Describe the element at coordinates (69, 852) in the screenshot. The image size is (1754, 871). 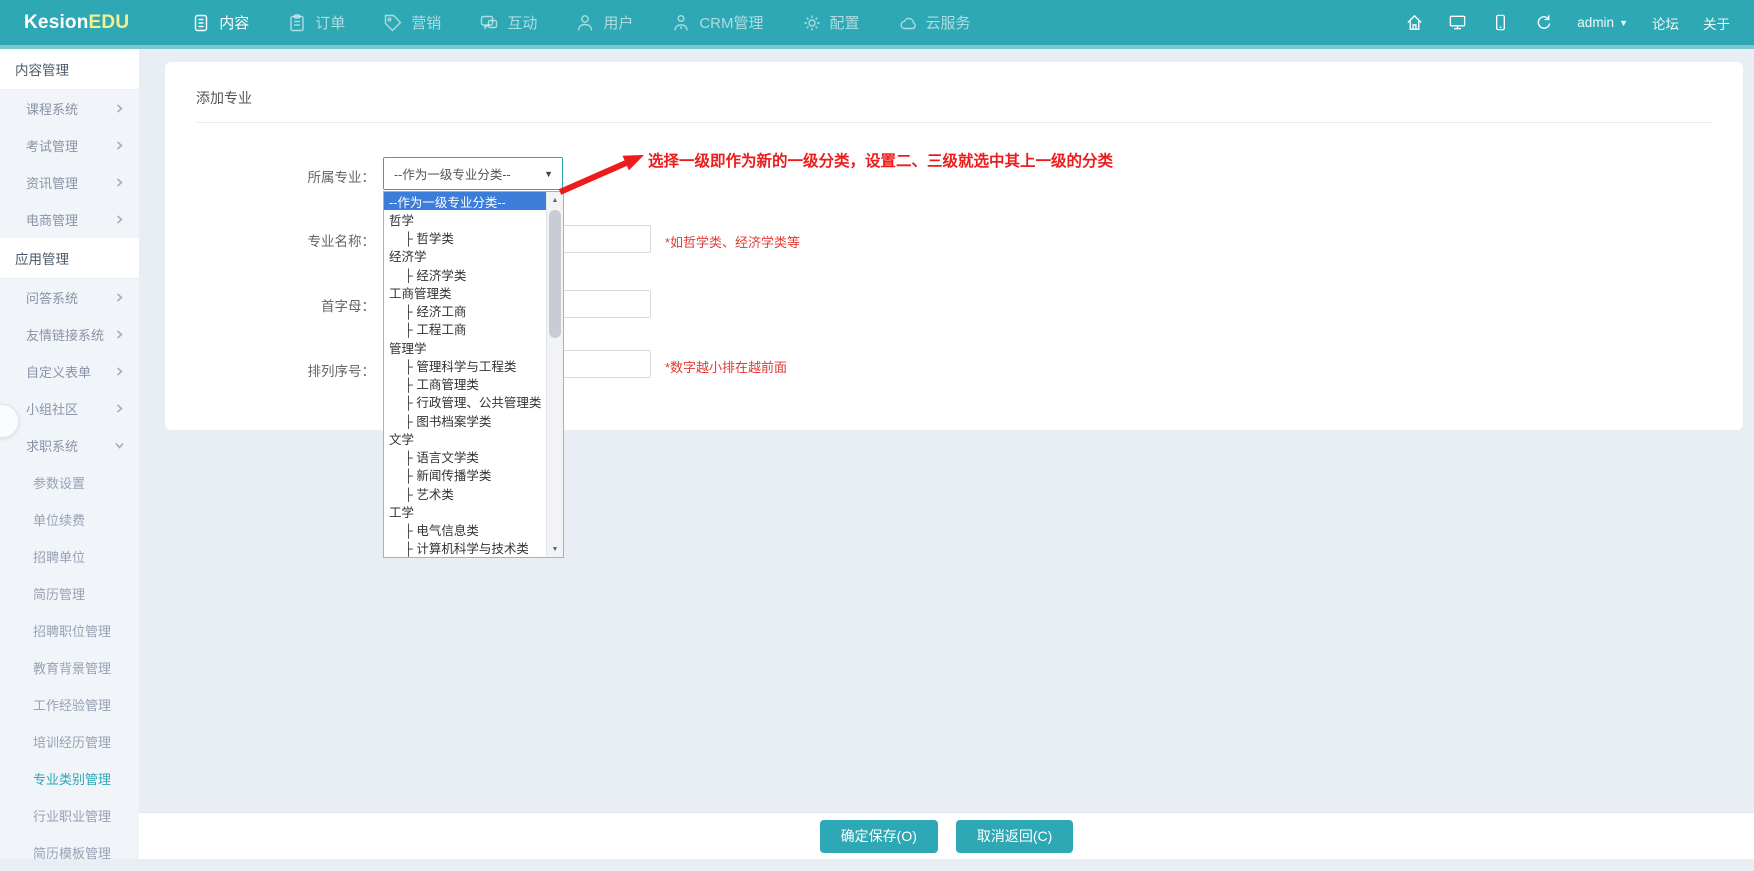
I see `sidebar-subitem-resume-template-mgmt: 简历模板管理` at that location.